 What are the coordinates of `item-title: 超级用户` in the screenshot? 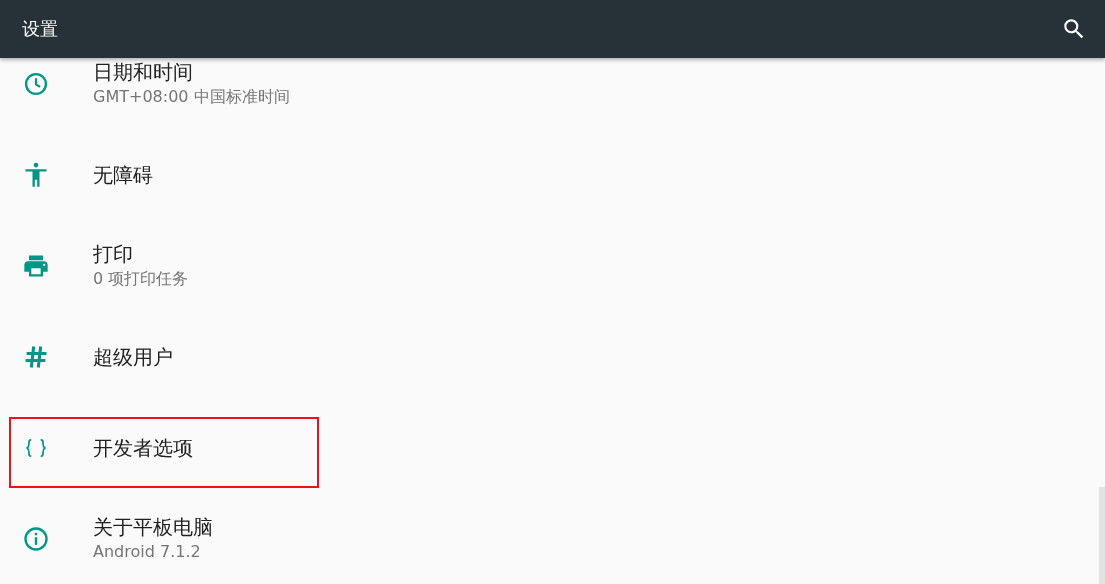 It's located at (133, 356).